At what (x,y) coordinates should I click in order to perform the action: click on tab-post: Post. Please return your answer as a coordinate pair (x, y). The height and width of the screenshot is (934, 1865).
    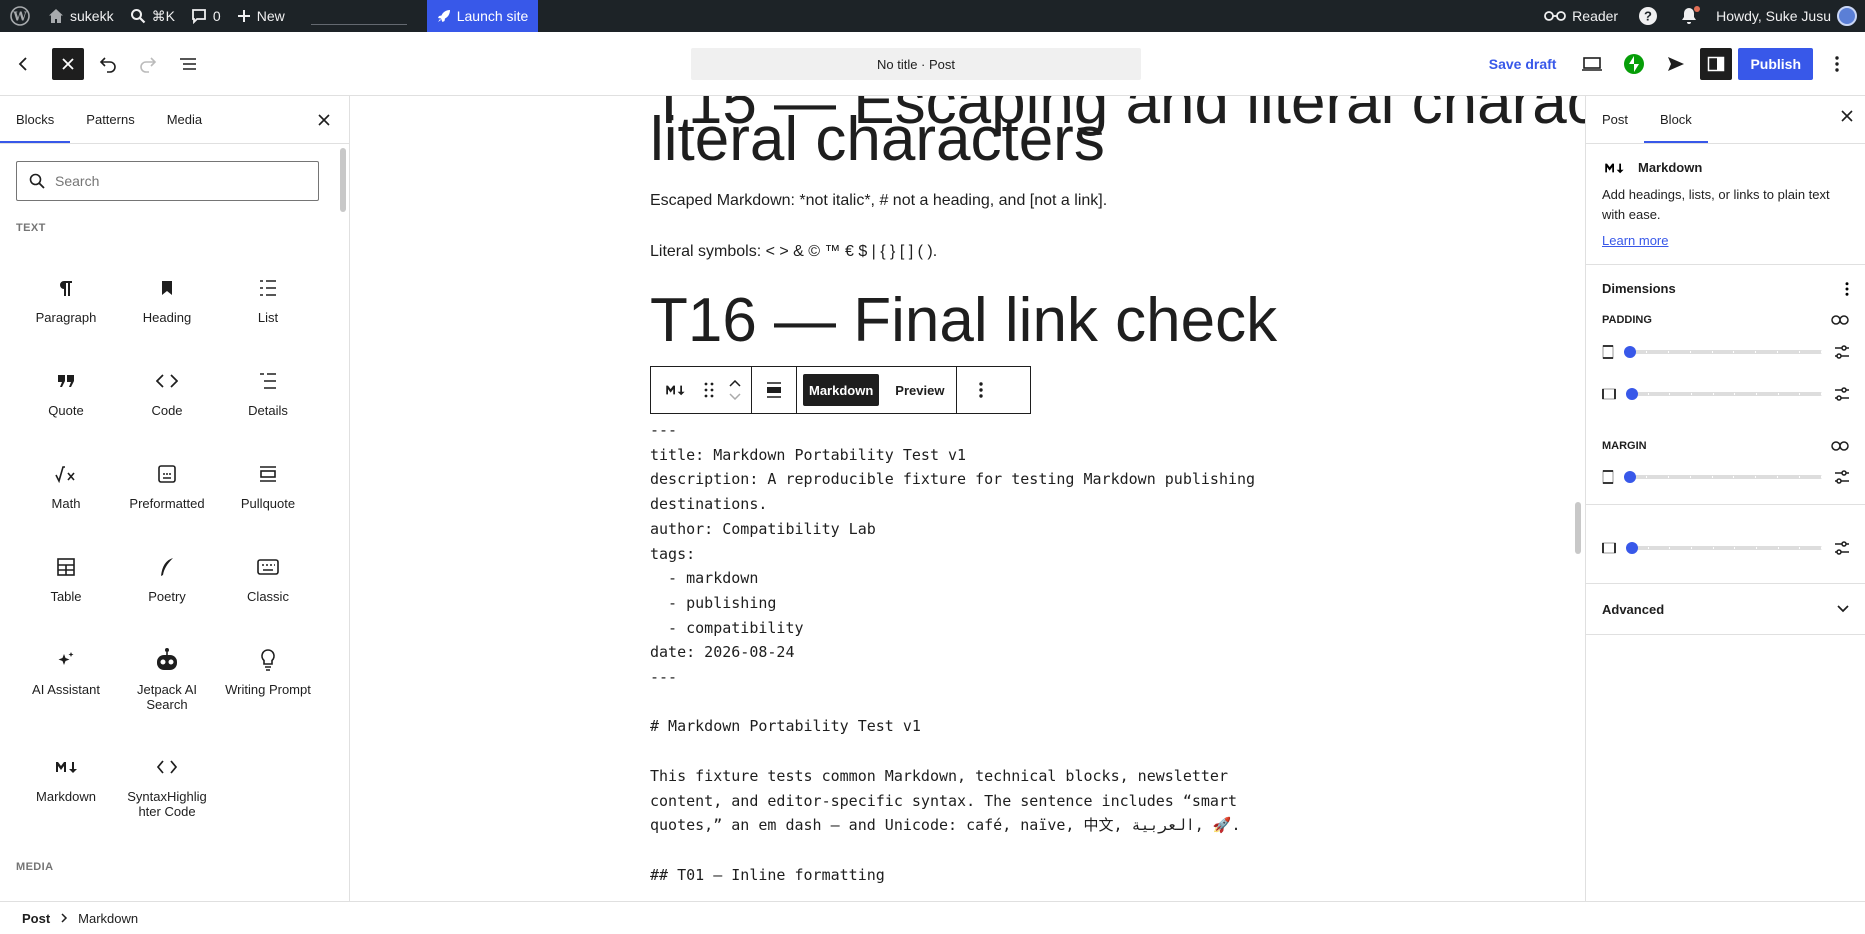
    Looking at the image, I should click on (1615, 119).